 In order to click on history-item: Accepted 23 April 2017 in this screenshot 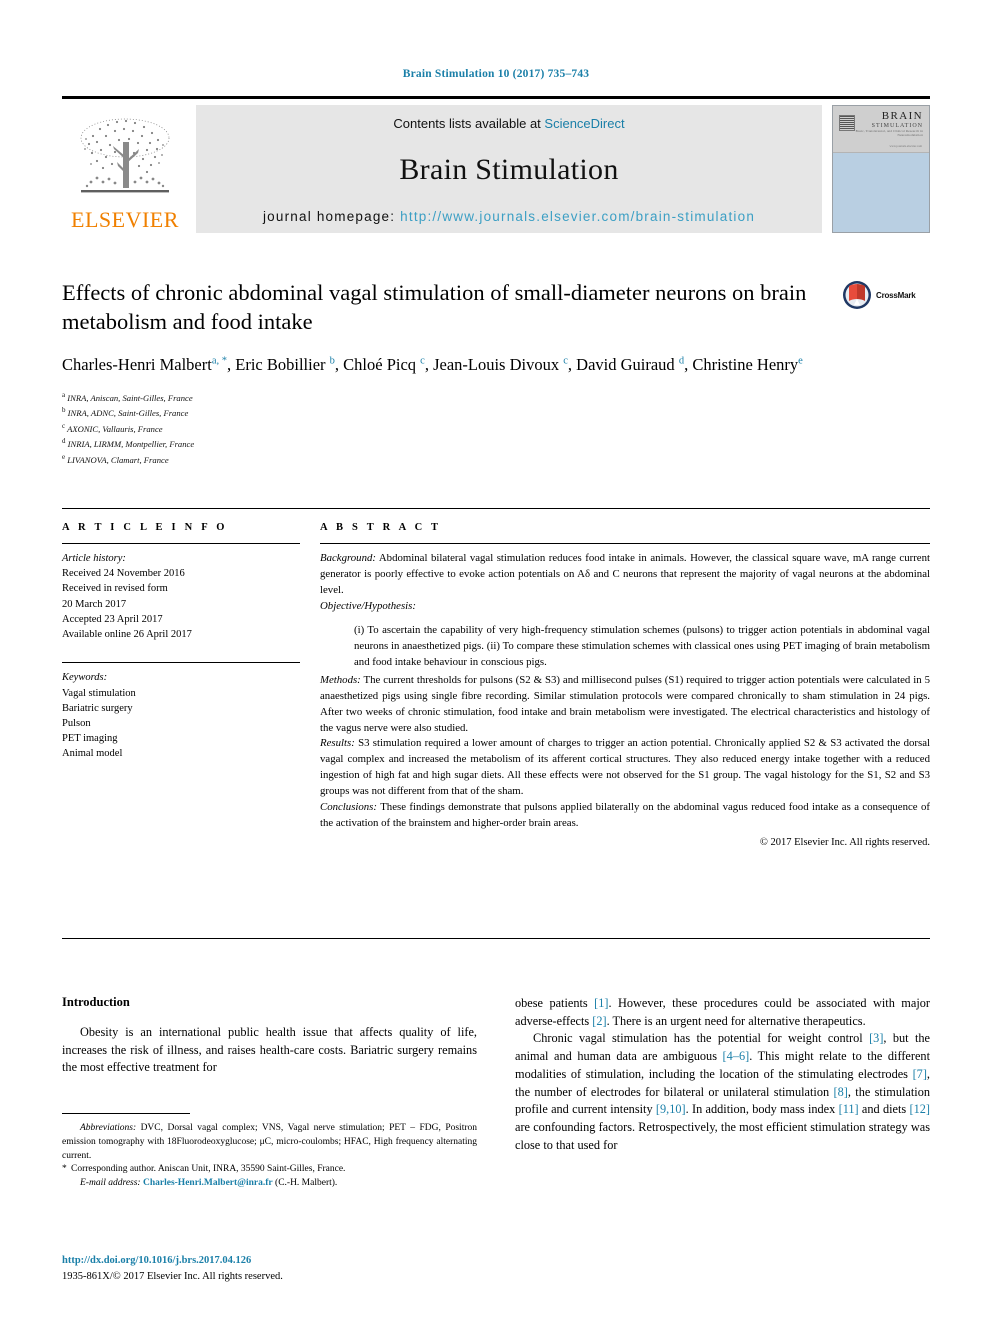, I will do `click(112, 619)`.